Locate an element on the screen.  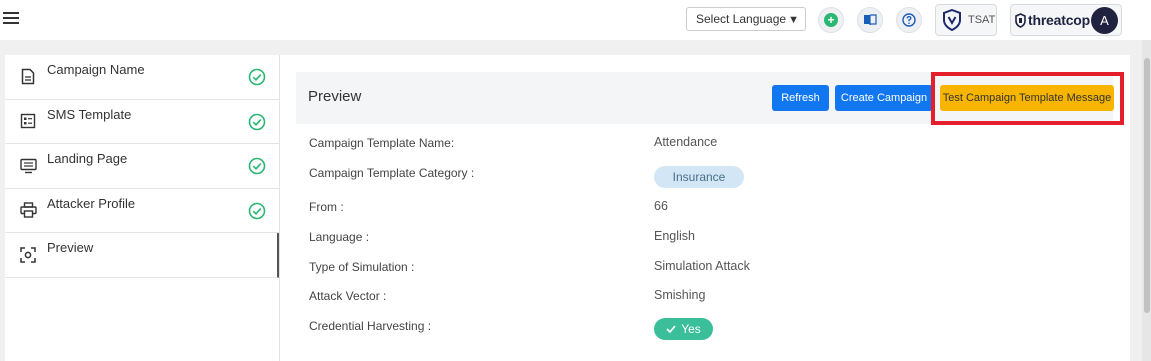
scan-icon is located at coordinates (28, 255).